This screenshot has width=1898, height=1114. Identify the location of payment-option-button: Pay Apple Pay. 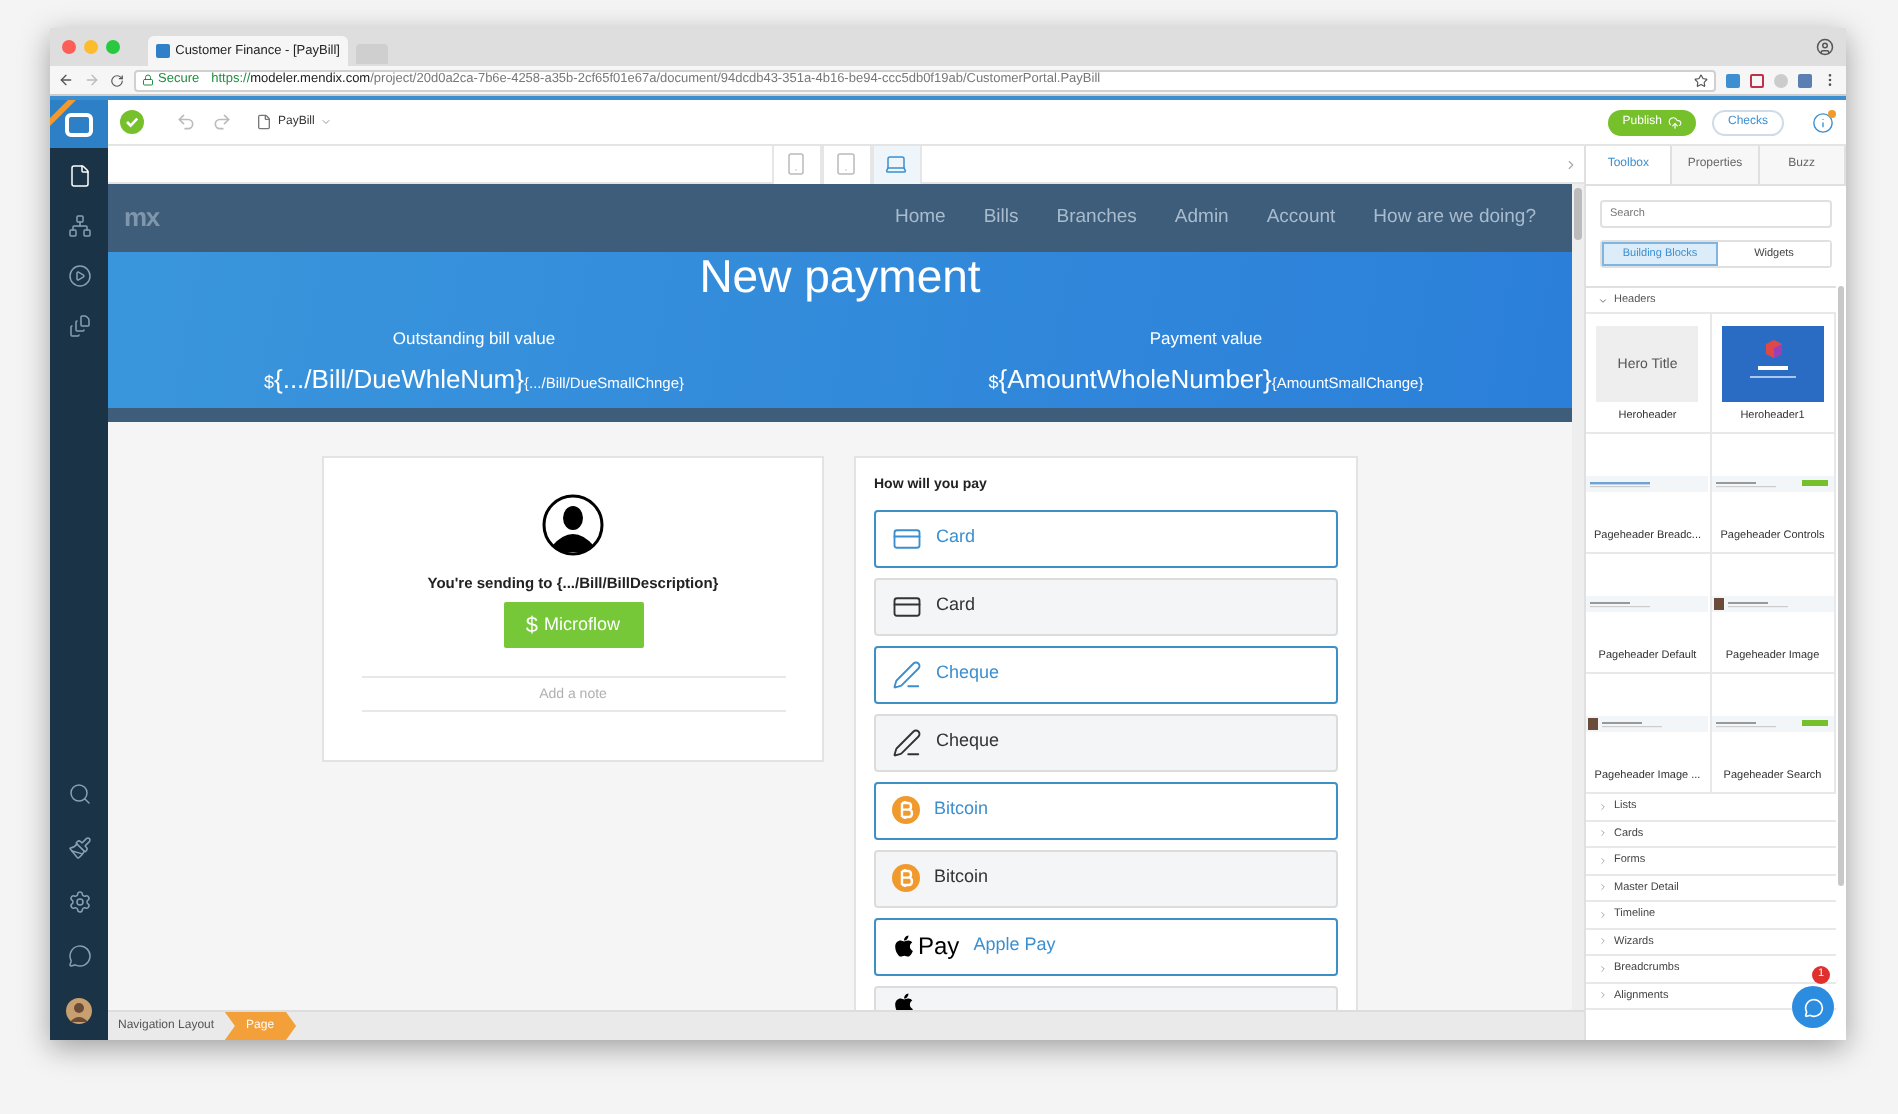
(1106, 946).